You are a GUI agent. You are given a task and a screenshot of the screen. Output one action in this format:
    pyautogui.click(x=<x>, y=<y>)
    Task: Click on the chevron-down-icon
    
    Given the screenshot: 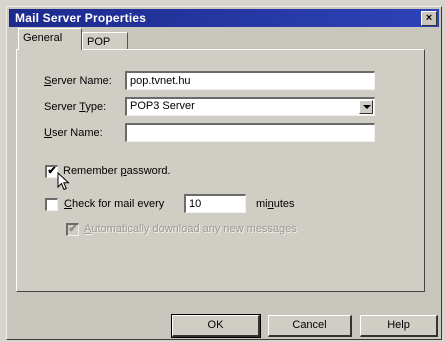 What is the action you would take?
    pyautogui.click(x=366, y=107)
    